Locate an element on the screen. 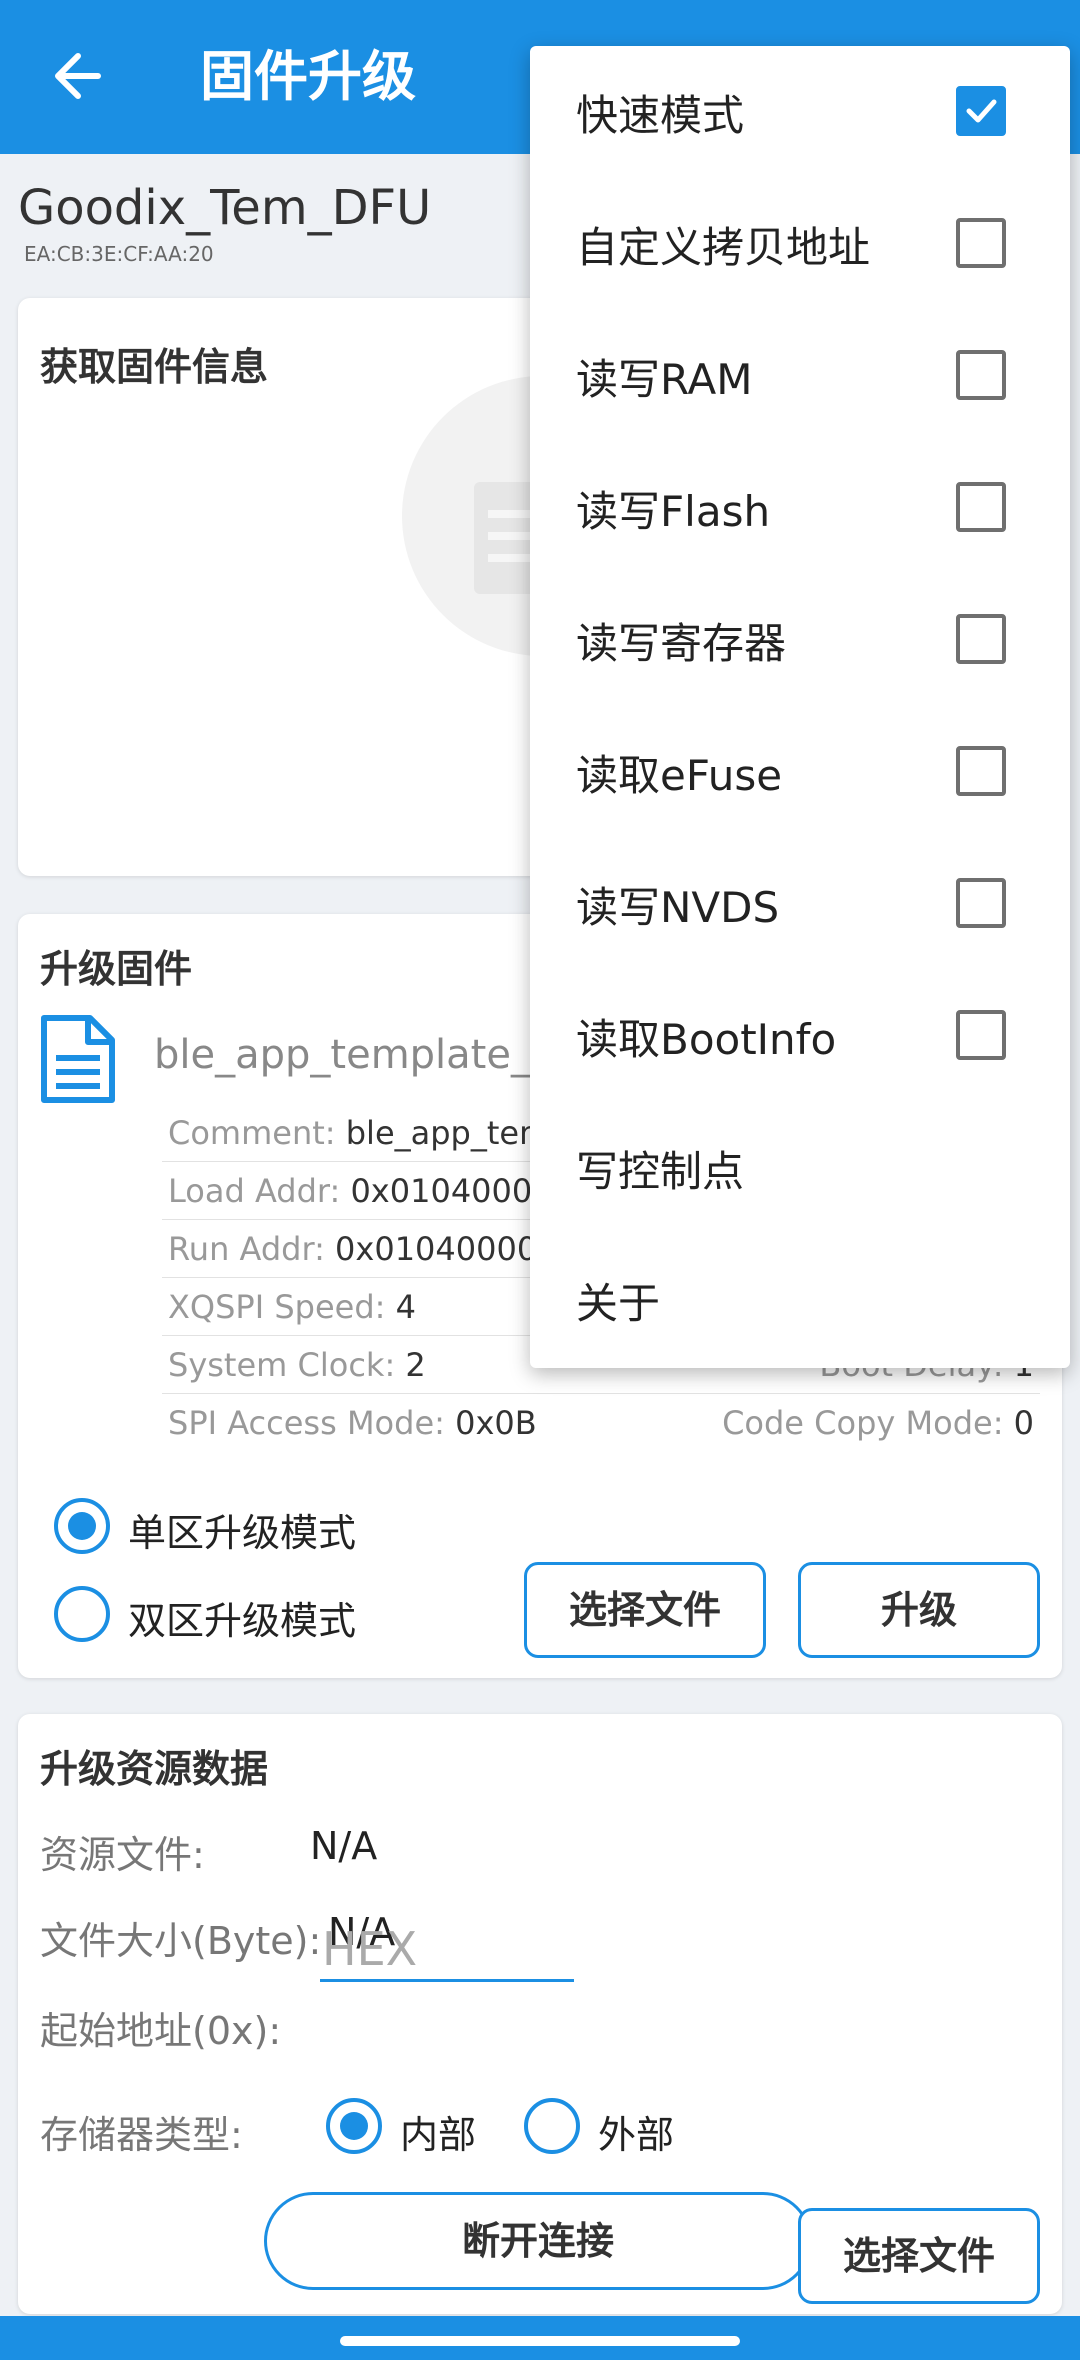  menu-item-rw-register: 读写寄存器 is located at coordinates (800, 640).